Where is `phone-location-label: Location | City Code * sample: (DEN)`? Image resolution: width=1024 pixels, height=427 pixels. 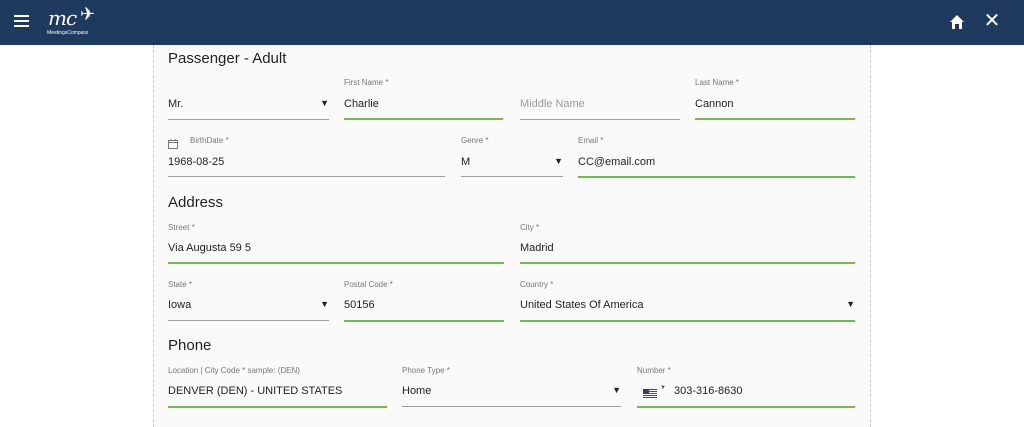 phone-location-label: Location | City Code * sample: (DEN) is located at coordinates (234, 370).